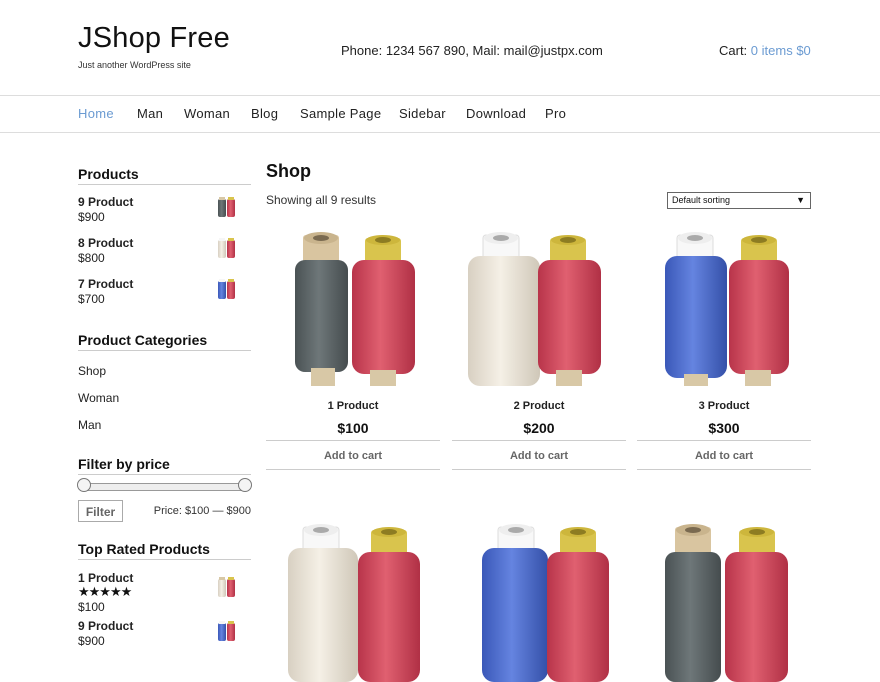  Describe the element at coordinates (207, 113) in the screenshot. I see `nav-item-woman: Woman` at that location.